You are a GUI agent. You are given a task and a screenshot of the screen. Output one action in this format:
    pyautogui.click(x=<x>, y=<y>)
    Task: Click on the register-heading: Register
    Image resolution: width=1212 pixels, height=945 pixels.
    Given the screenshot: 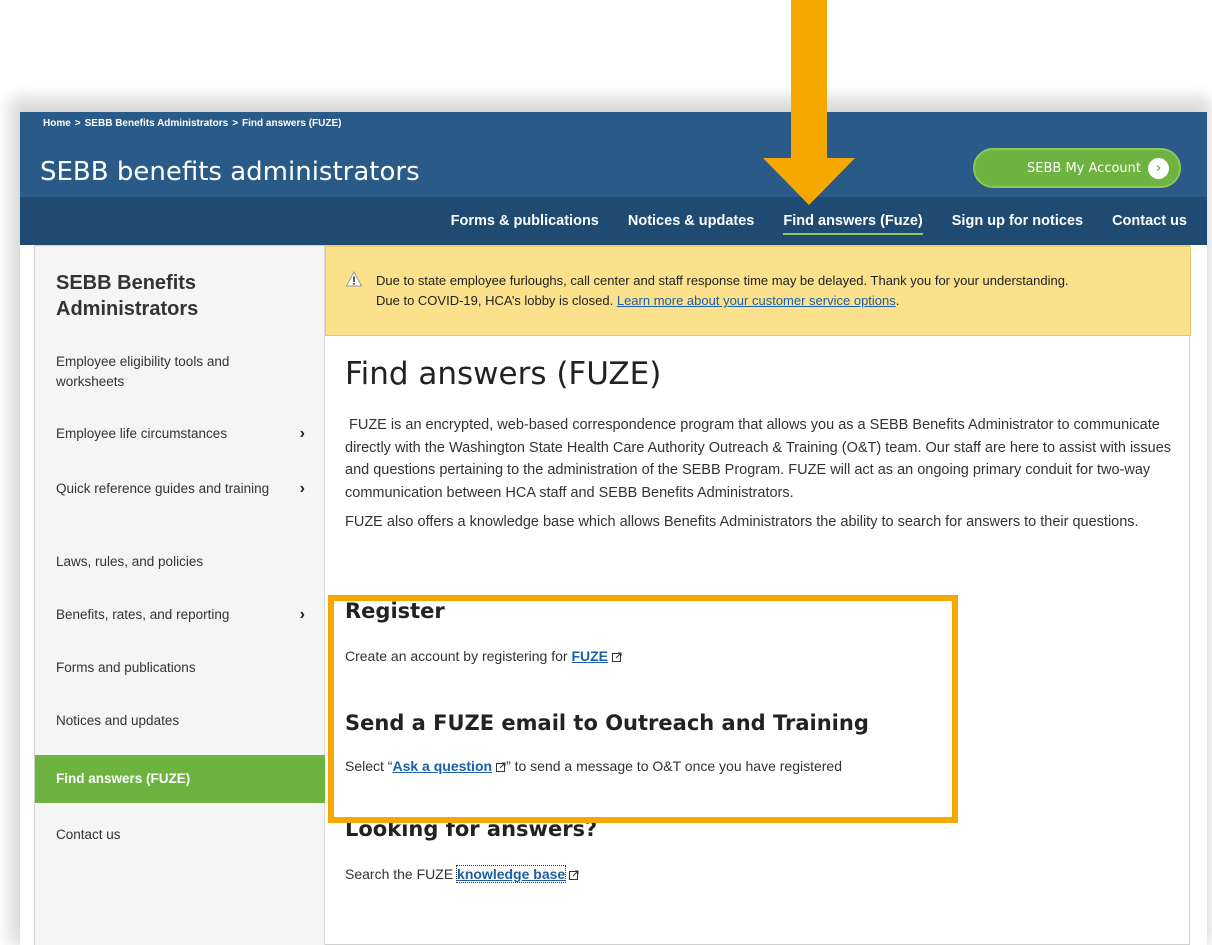 What is the action you would take?
    pyautogui.click(x=395, y=611)
    